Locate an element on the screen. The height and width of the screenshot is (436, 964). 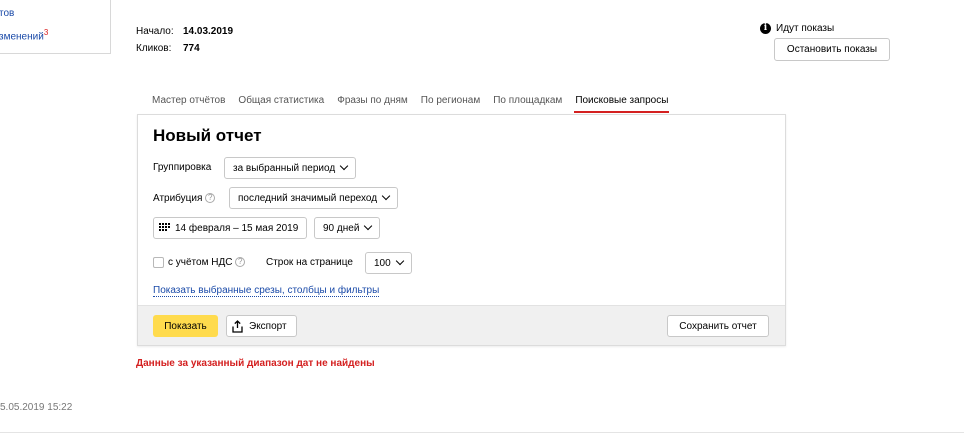
period-dropdown-value: 90 дней is located at coordinates (341, 228).